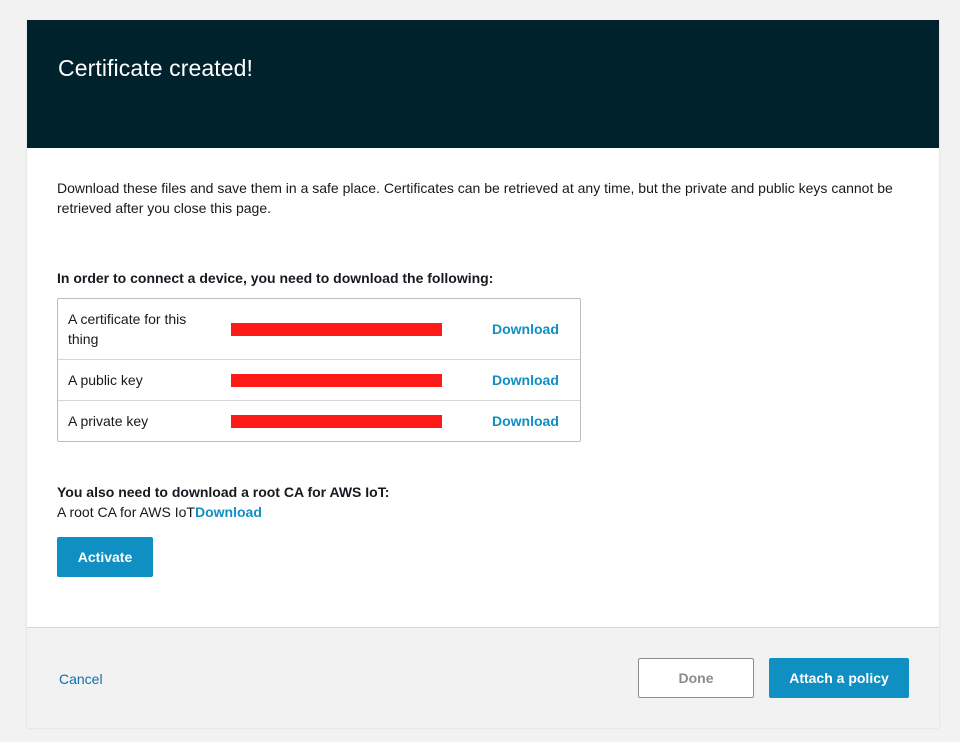  Describe the element at coordinates (839, 678) in the screenshot. I see `attach-policy-button: Attach a policy` at that location.